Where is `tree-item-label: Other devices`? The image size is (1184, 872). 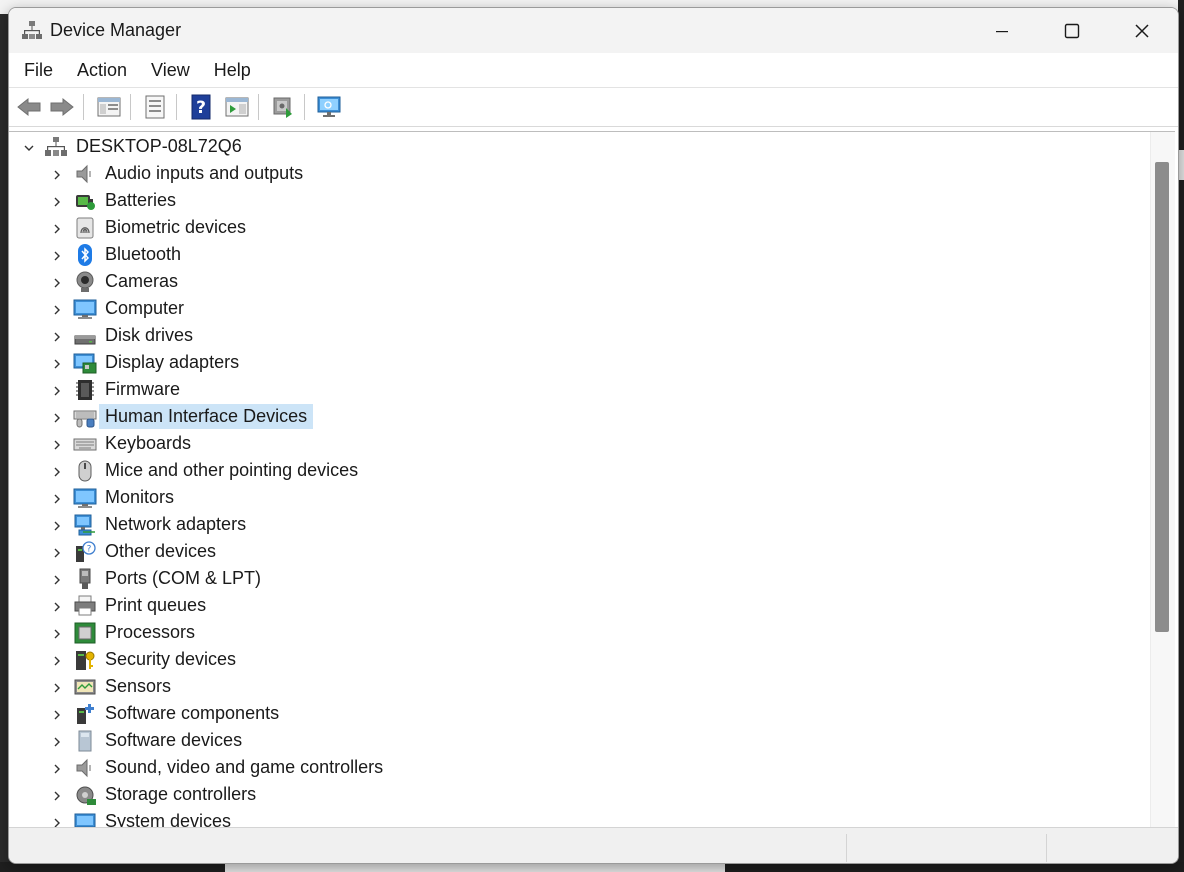 tree-item-label: Other devices is located at coordinates (161, 551).